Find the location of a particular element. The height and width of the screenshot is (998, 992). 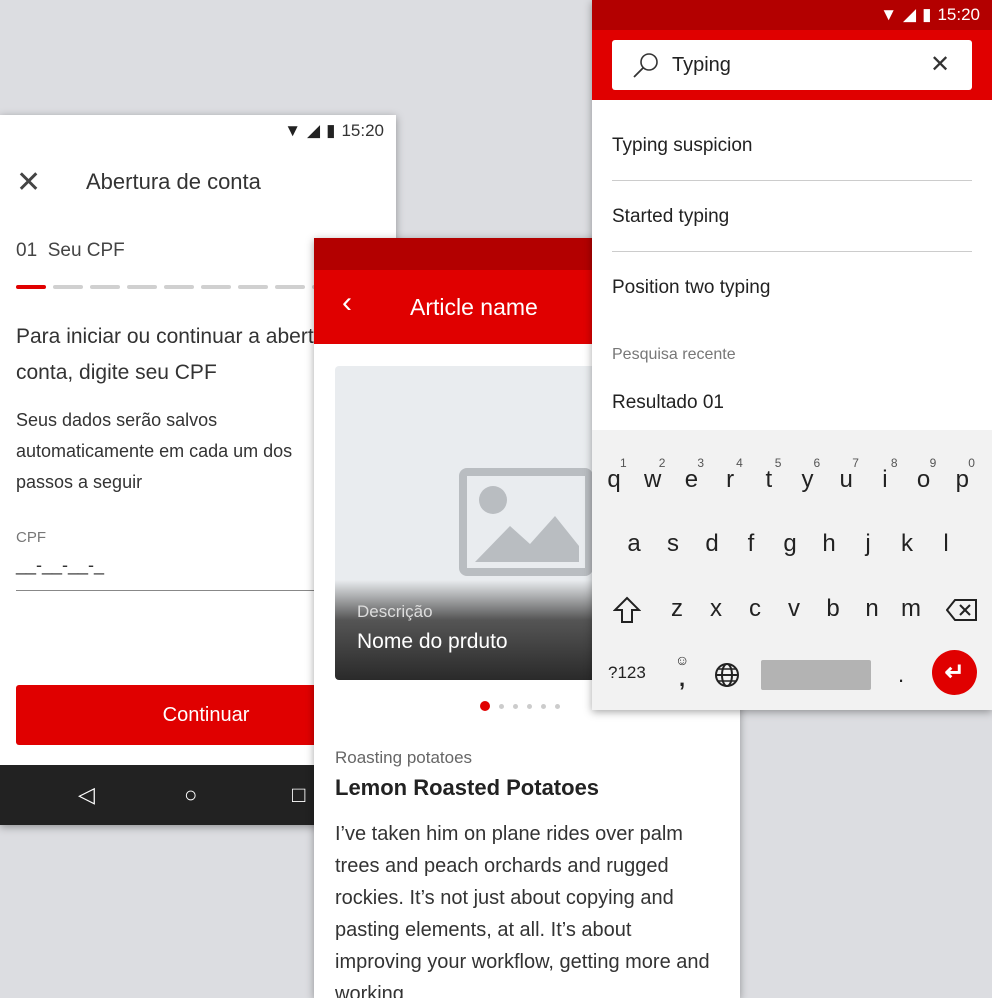

cpf-input: __-__-__-_ is located at coordinates (166, 573).